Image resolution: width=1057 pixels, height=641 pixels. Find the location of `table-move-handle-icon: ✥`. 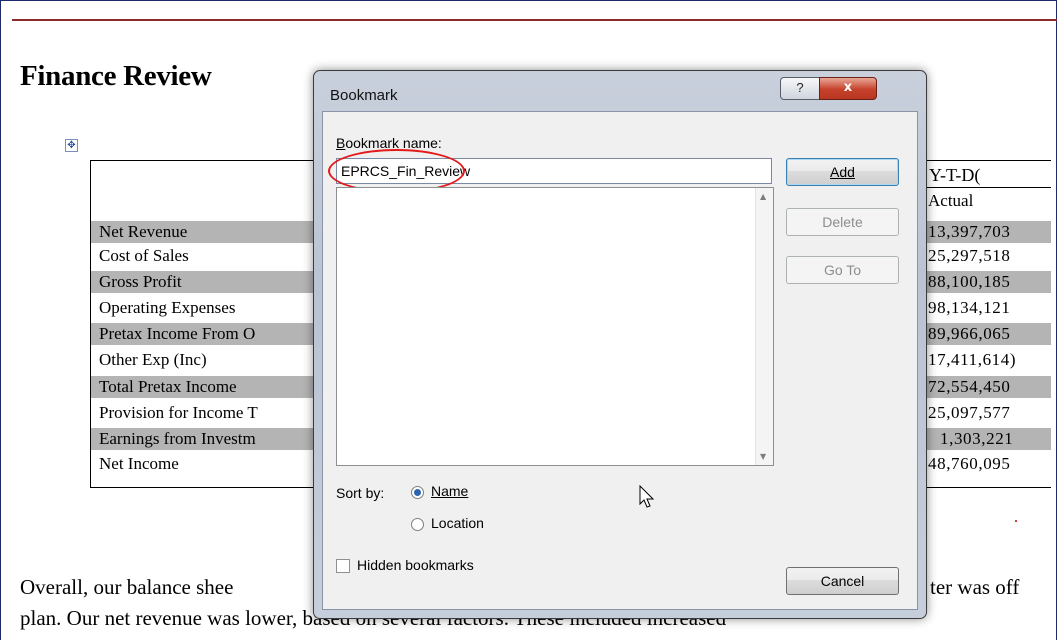

table-move-handle-icon: ✥ is located at coordinates (71, 145).